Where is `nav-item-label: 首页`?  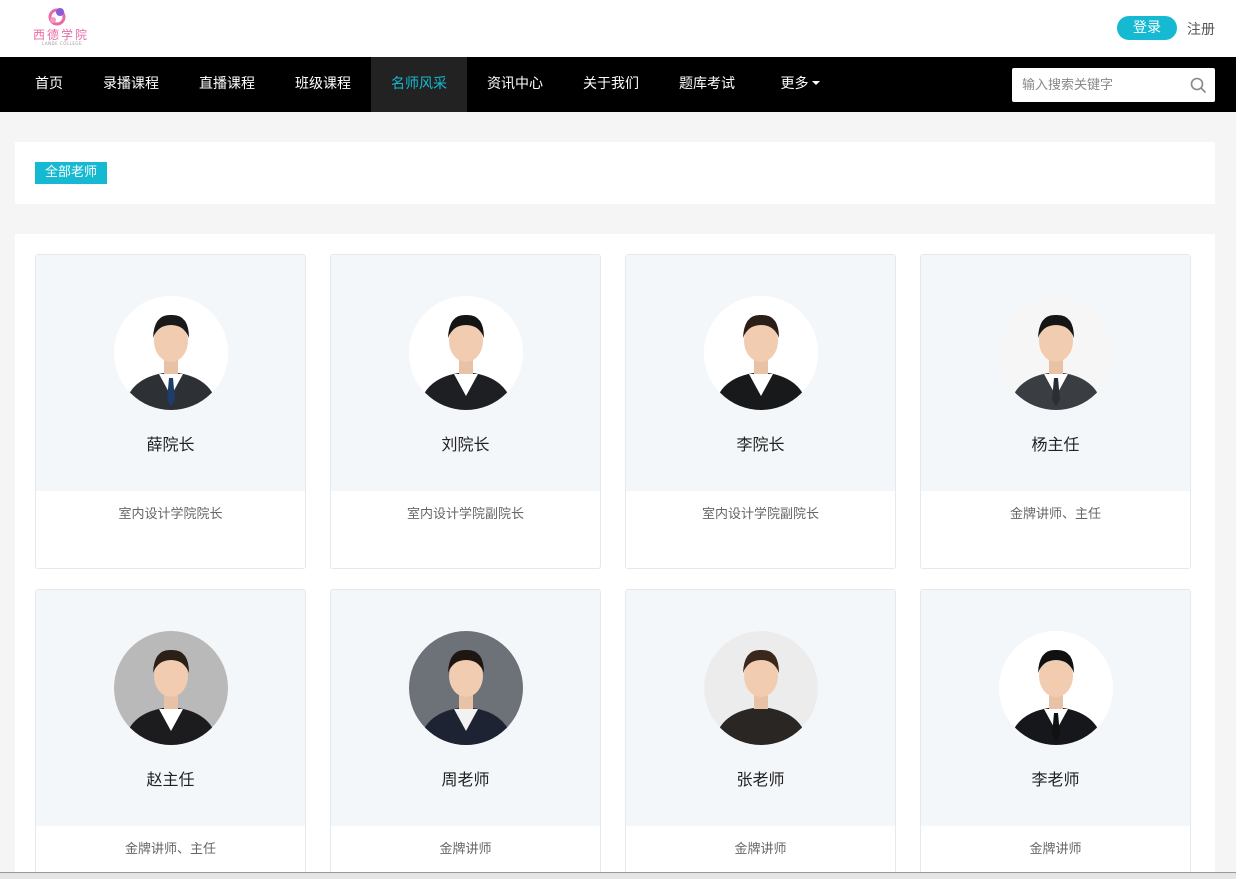 nav-item-label: 首页 is located at coordinates (49, 84).